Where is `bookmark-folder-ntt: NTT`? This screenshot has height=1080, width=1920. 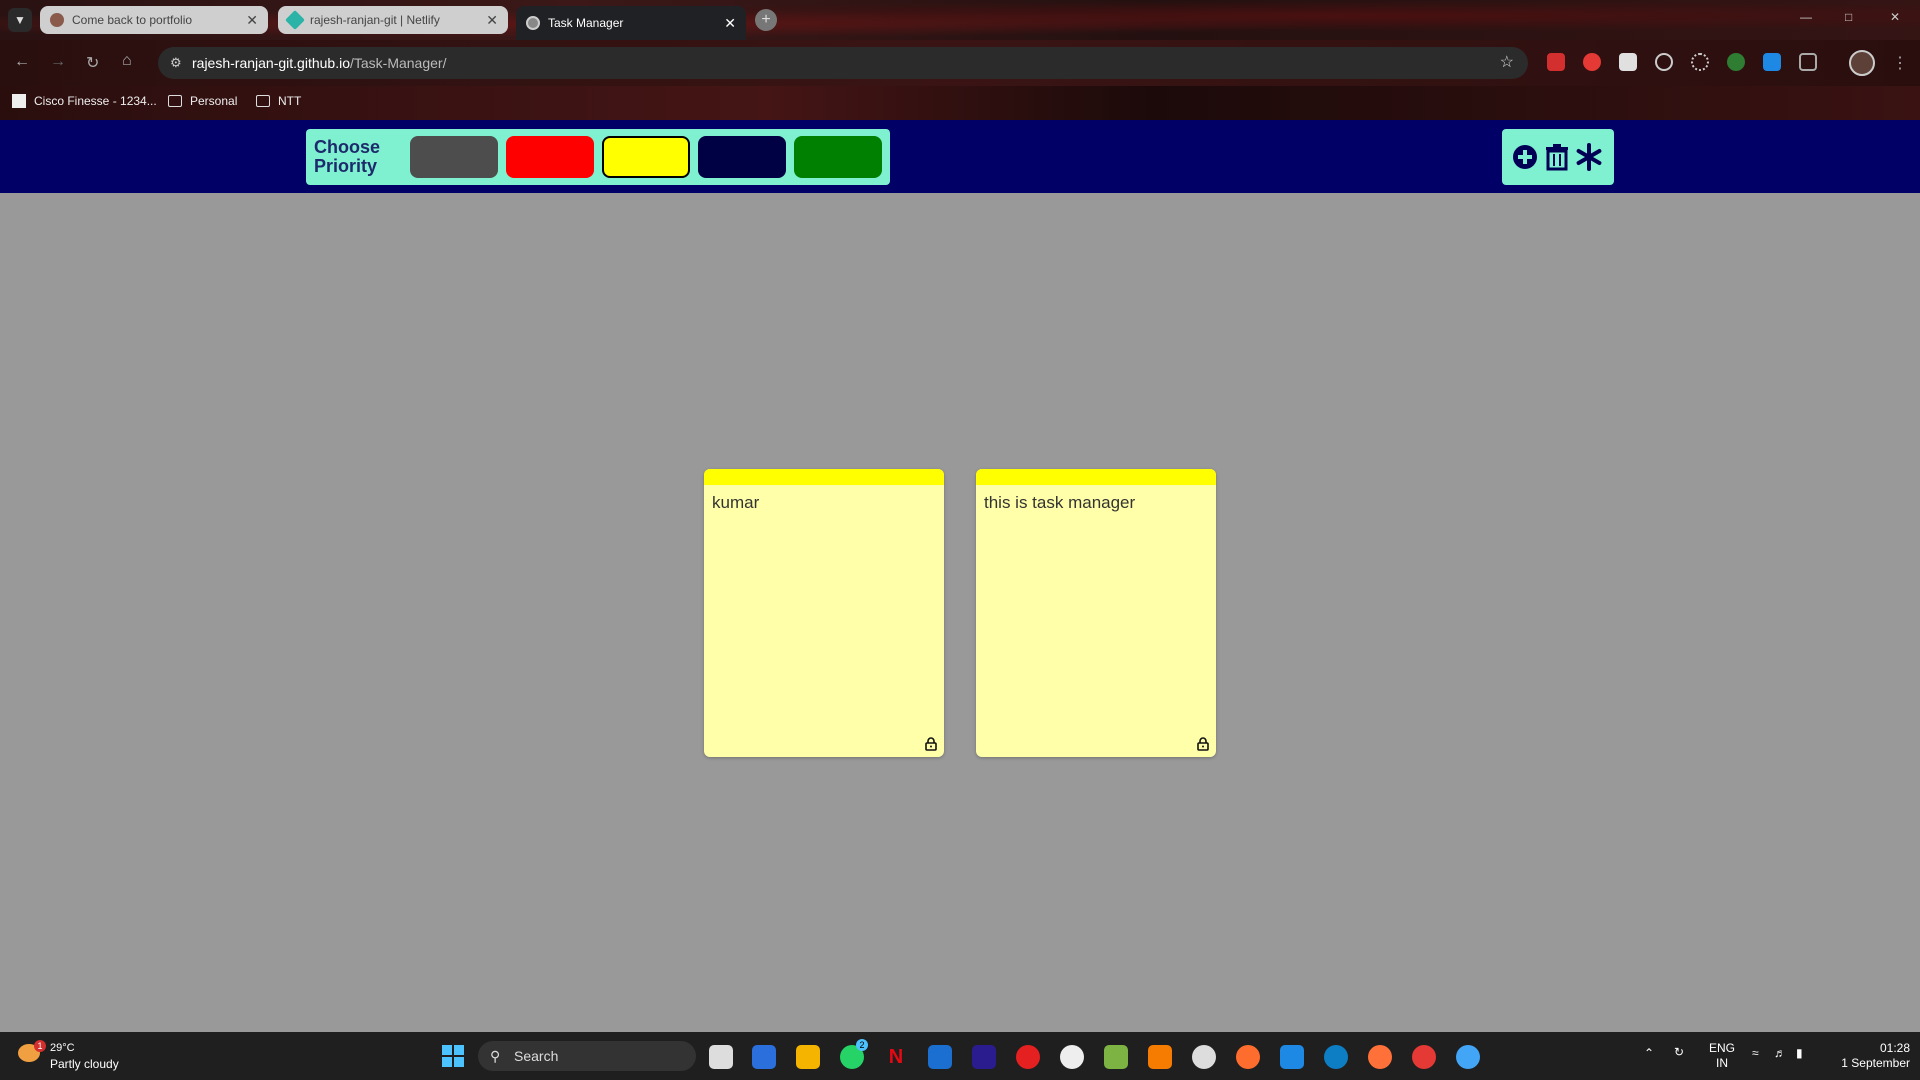
bookmark-folder-ntt: NTT is located at coordinates (278, 101).